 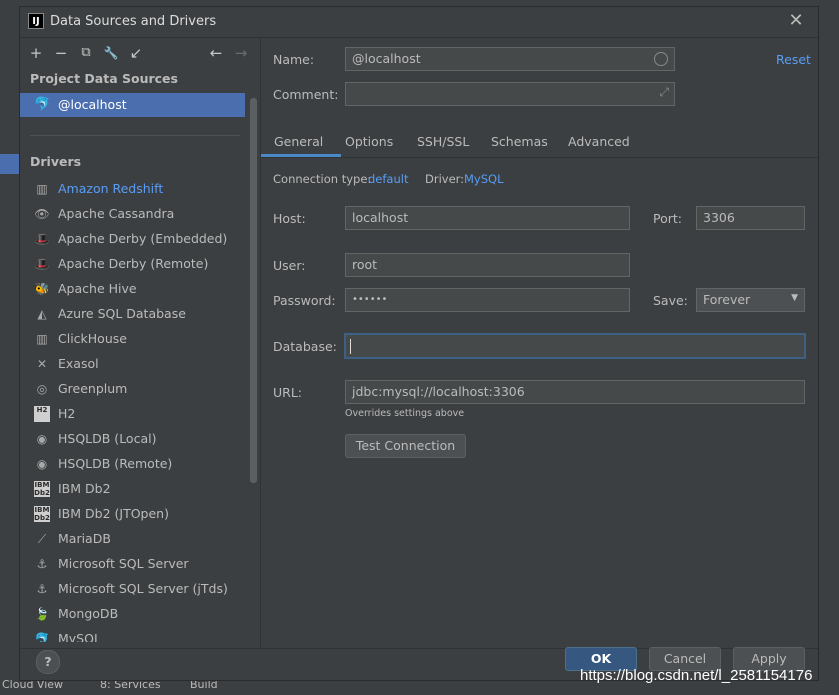 What do you see at coordinates (253, 290) in the screenshot?
I see `driver-list-scrollbar` at bounding box center [253, 290].